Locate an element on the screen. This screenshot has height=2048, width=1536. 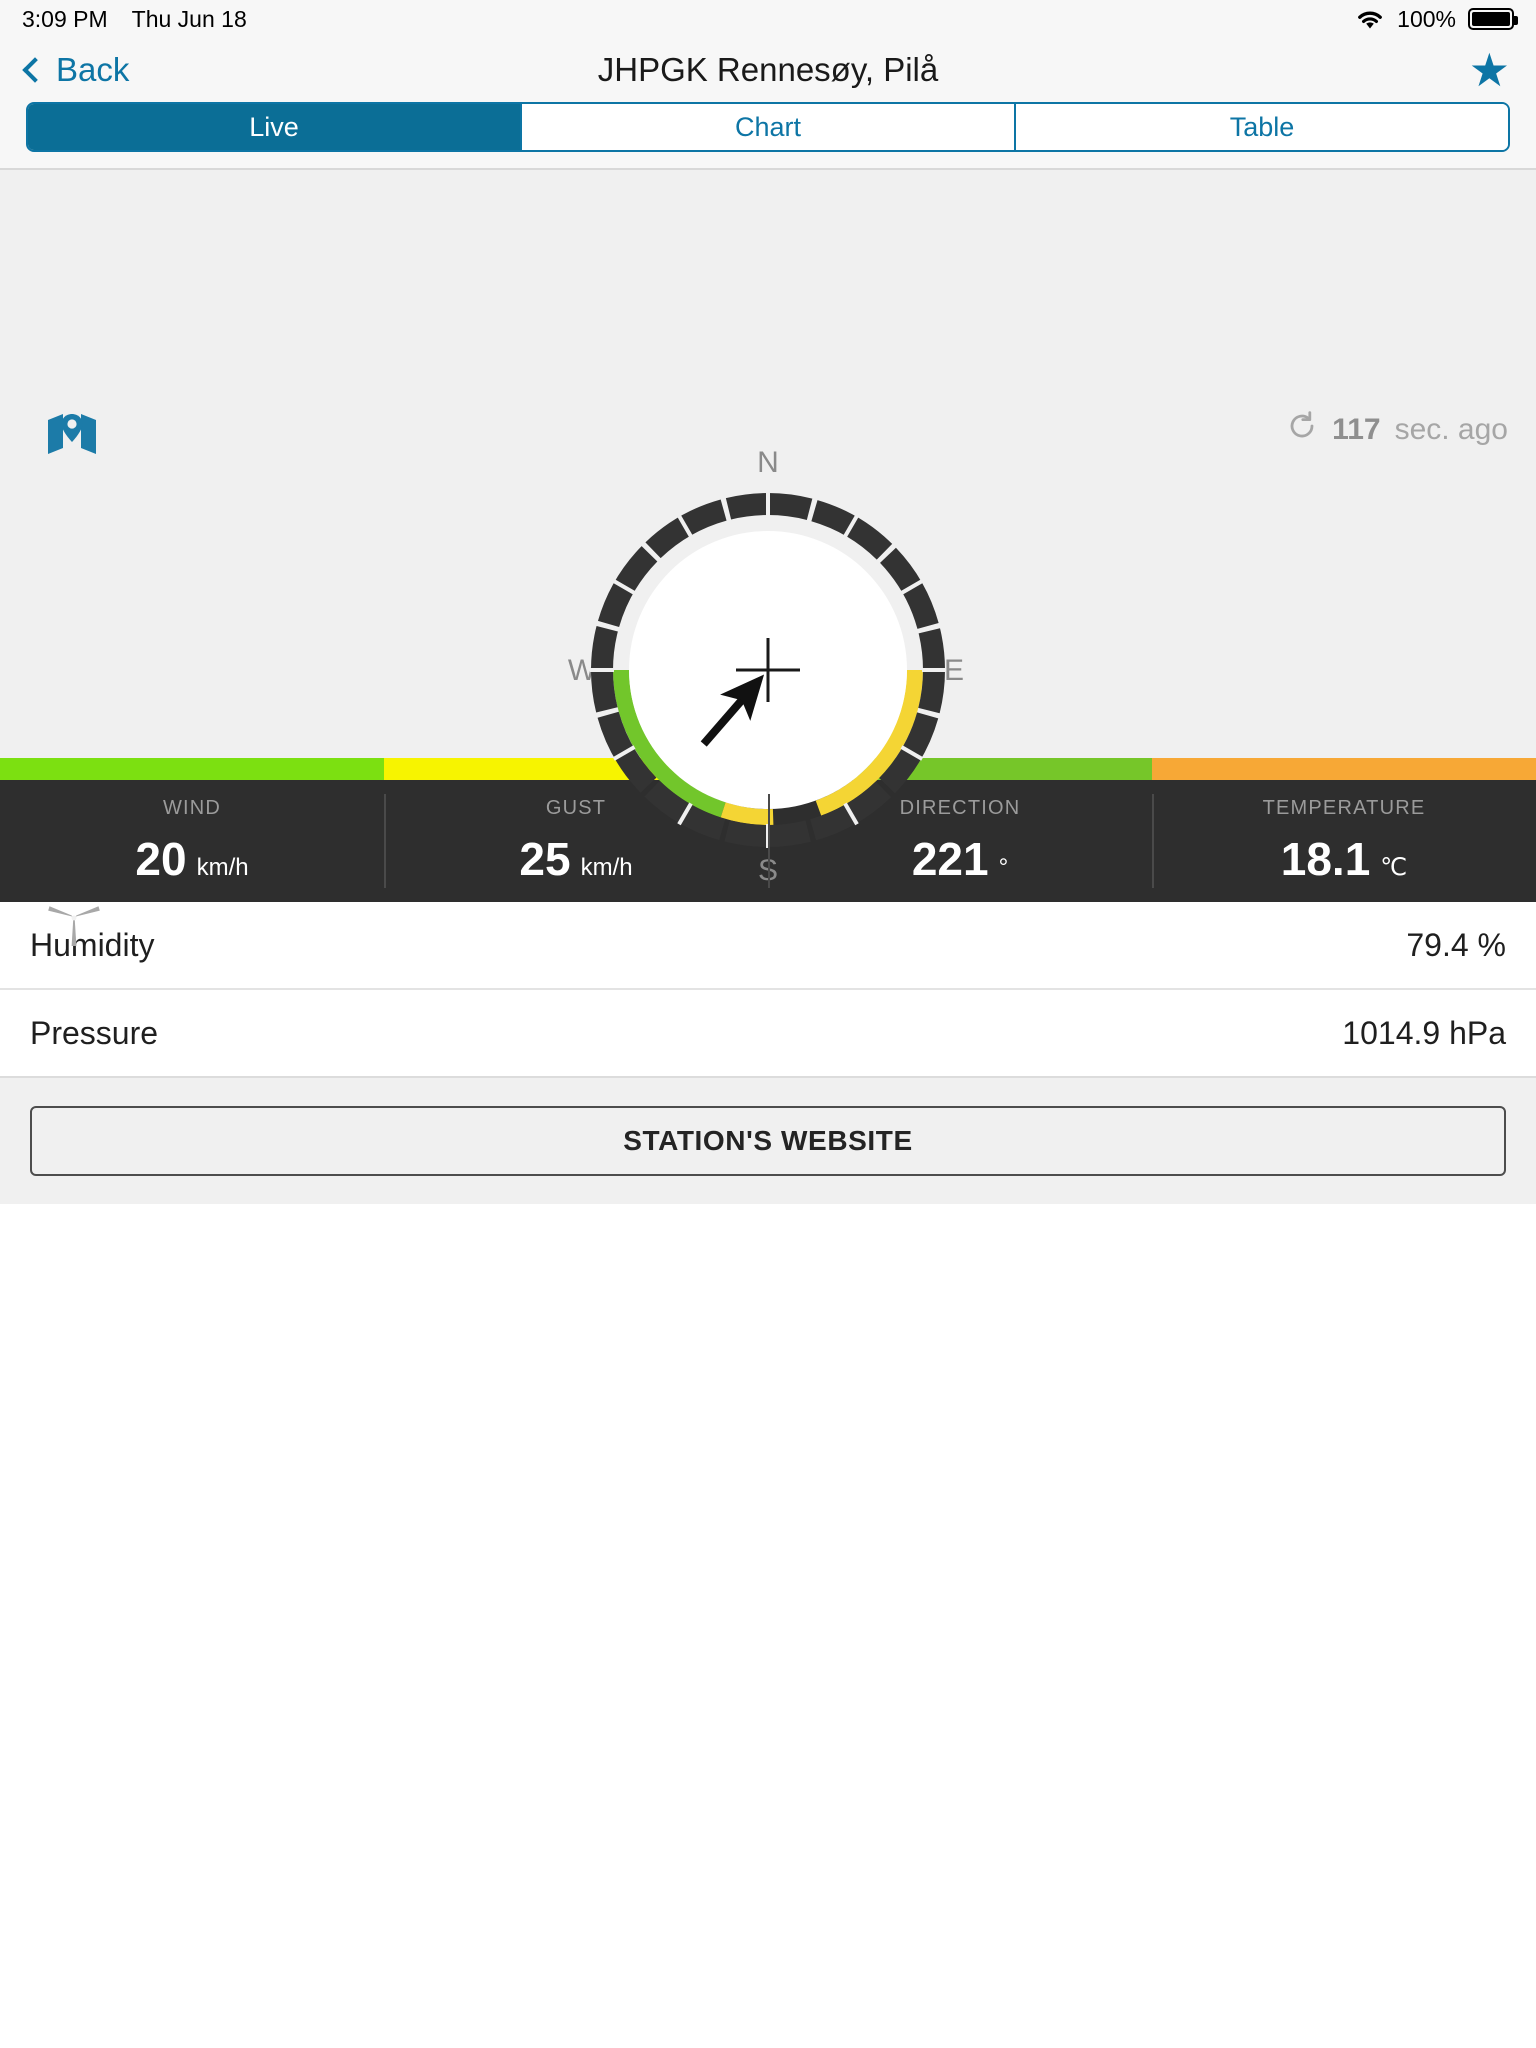
metric-wind: WIND 20 km/h is located at coordinates (192, 841).